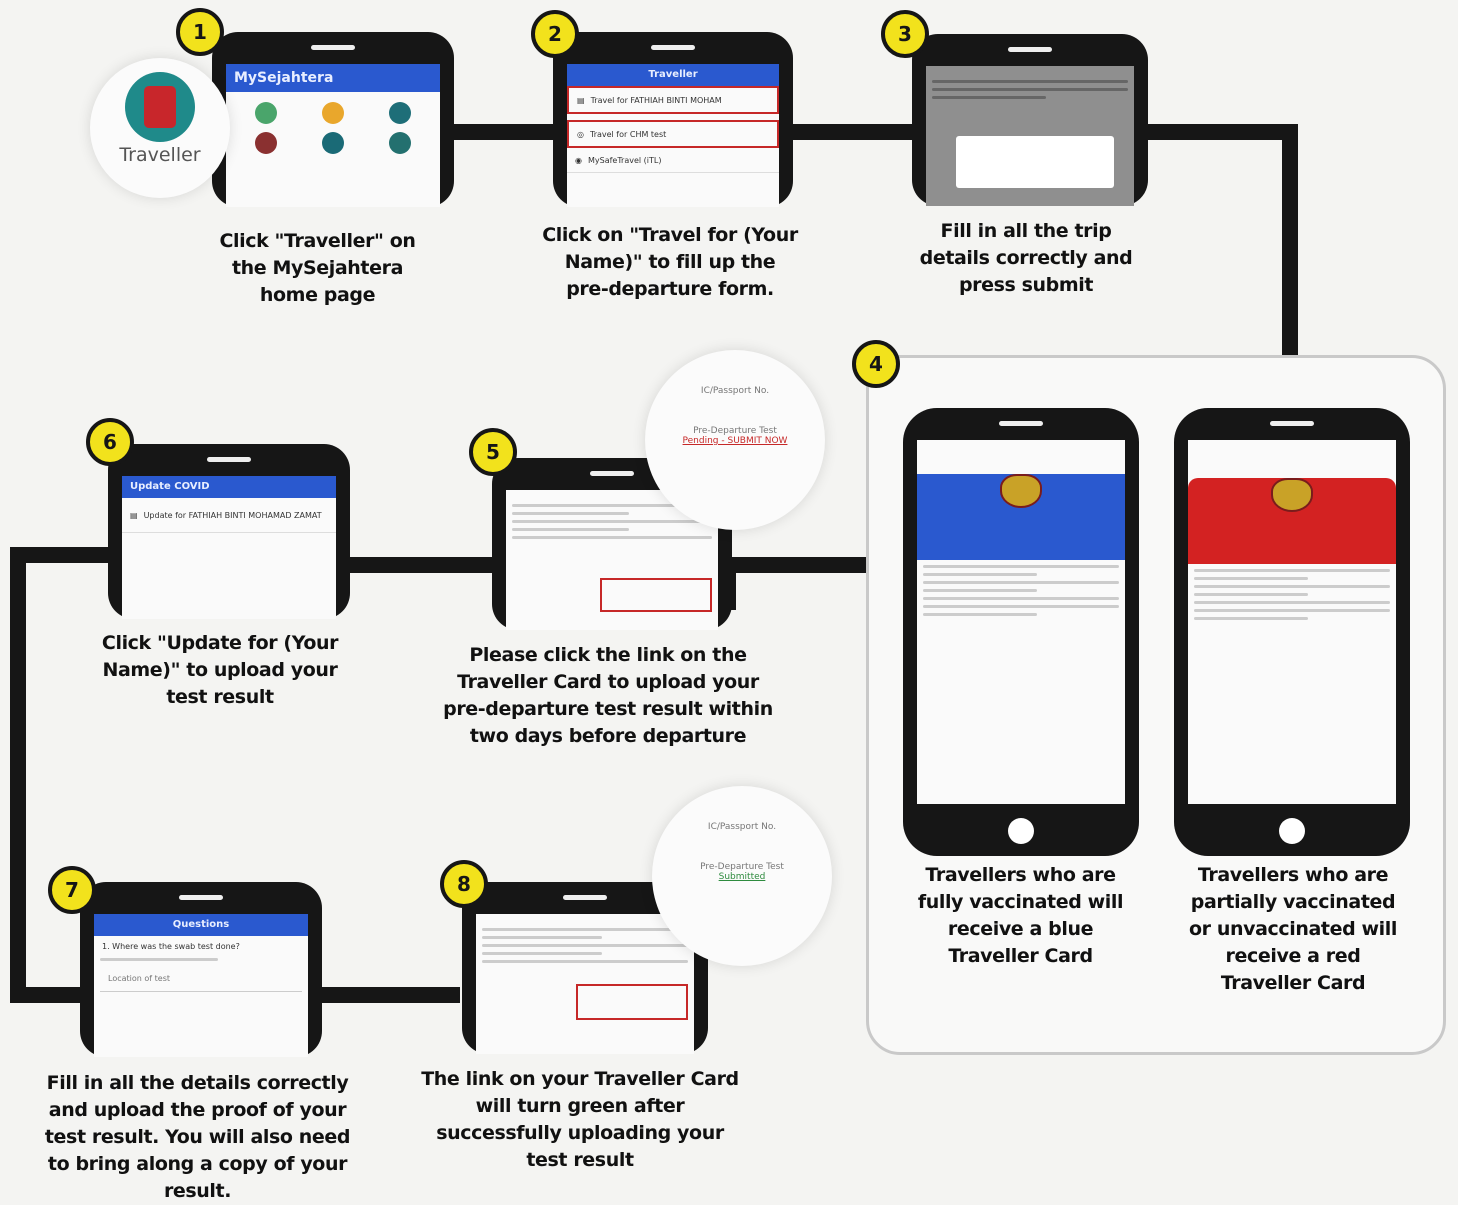  I want to click on pending-submit-link: Pending - SUBMIT NOW, so click(735, 441).